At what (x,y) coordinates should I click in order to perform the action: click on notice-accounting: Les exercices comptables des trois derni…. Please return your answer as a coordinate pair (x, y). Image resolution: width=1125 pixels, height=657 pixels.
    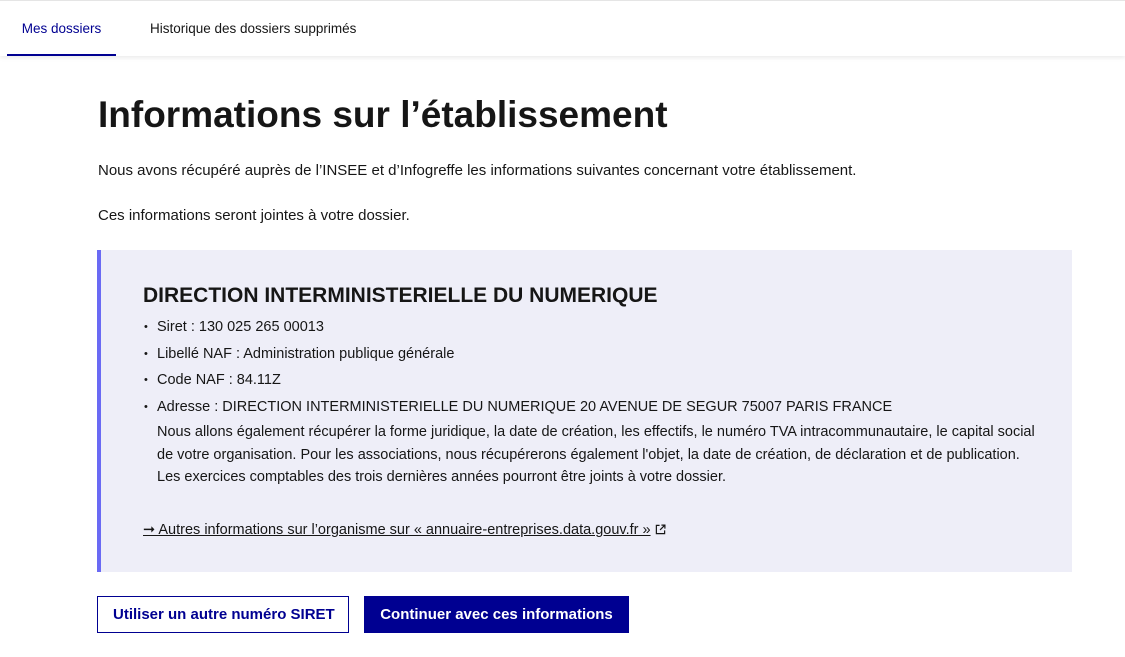
    Looking at the image, I should click on (442, 477).